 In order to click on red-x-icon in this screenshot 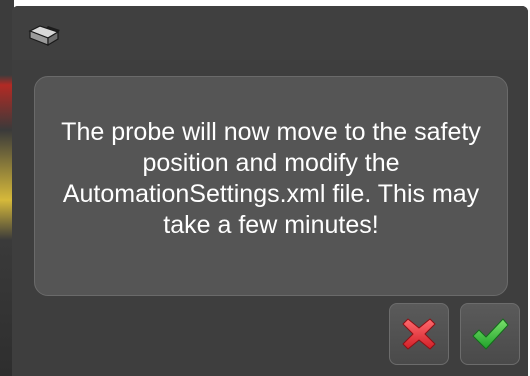, I will do `click(419, 334)`.